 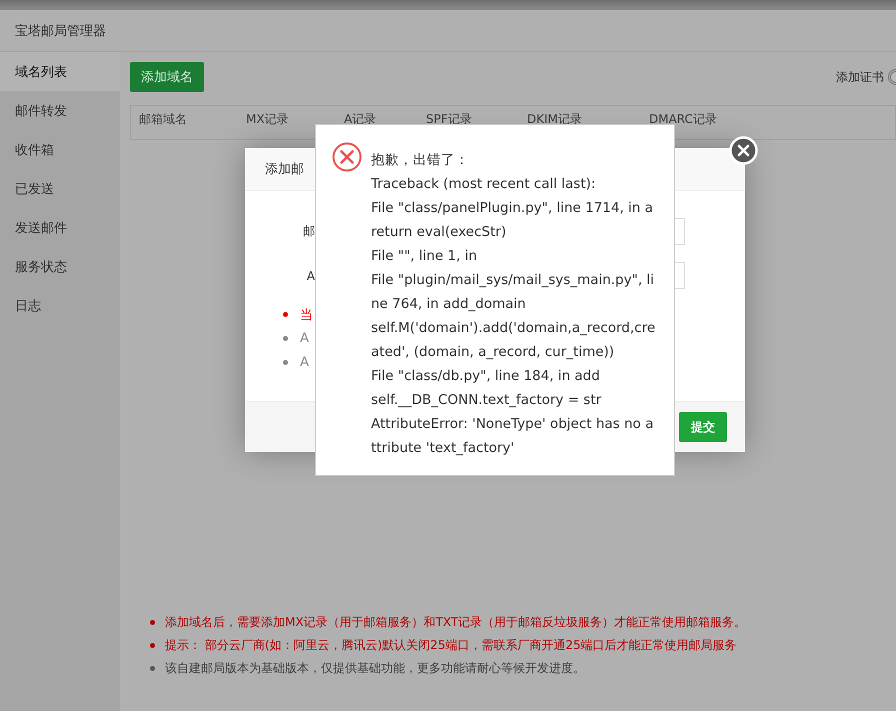 What do you see at coordinates (703, 427) in the screenshot?
I see `submit-button: 提交` at bounding box center [703, 427].